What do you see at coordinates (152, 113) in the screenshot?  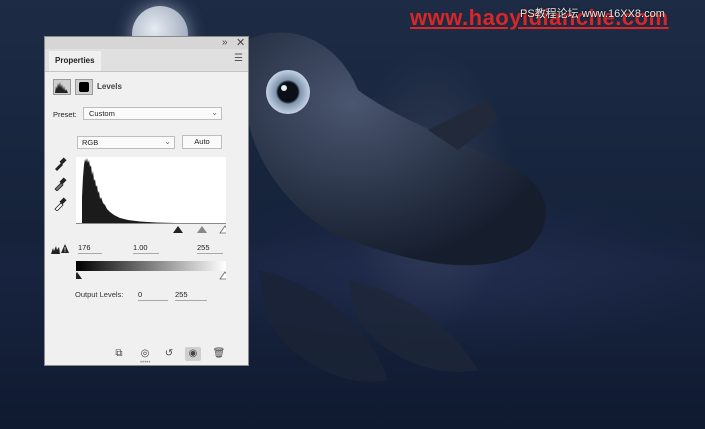 I see `preset-dropdown: Custom ⌄` at bounding box center [152, 113].